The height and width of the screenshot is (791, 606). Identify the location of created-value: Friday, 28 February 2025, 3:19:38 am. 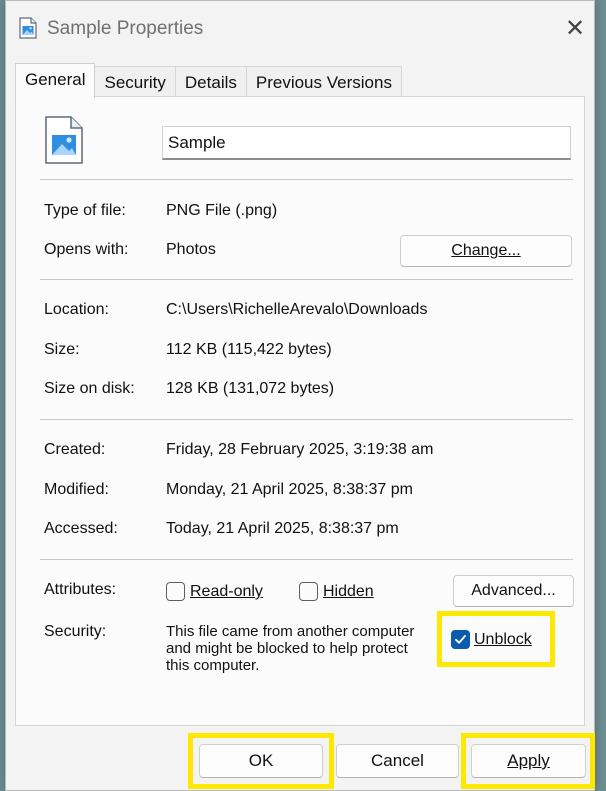
(300, 449).